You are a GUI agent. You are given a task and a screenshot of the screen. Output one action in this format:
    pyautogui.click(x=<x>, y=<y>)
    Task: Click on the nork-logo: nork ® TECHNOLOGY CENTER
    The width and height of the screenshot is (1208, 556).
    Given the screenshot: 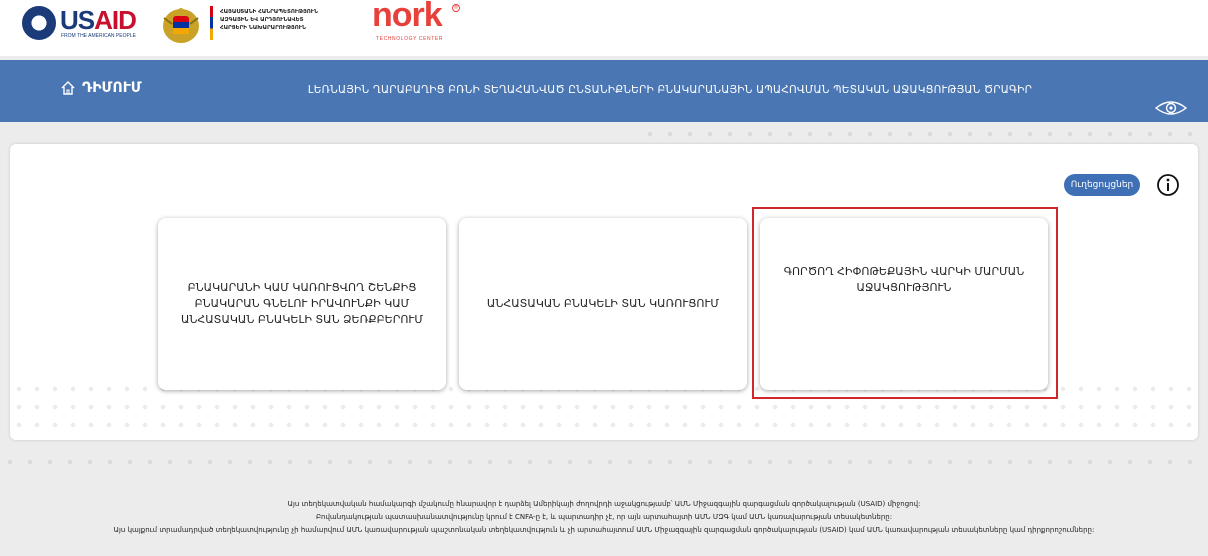 What is the action you would take?
    pyautogui.click(x=420, y=24)
    